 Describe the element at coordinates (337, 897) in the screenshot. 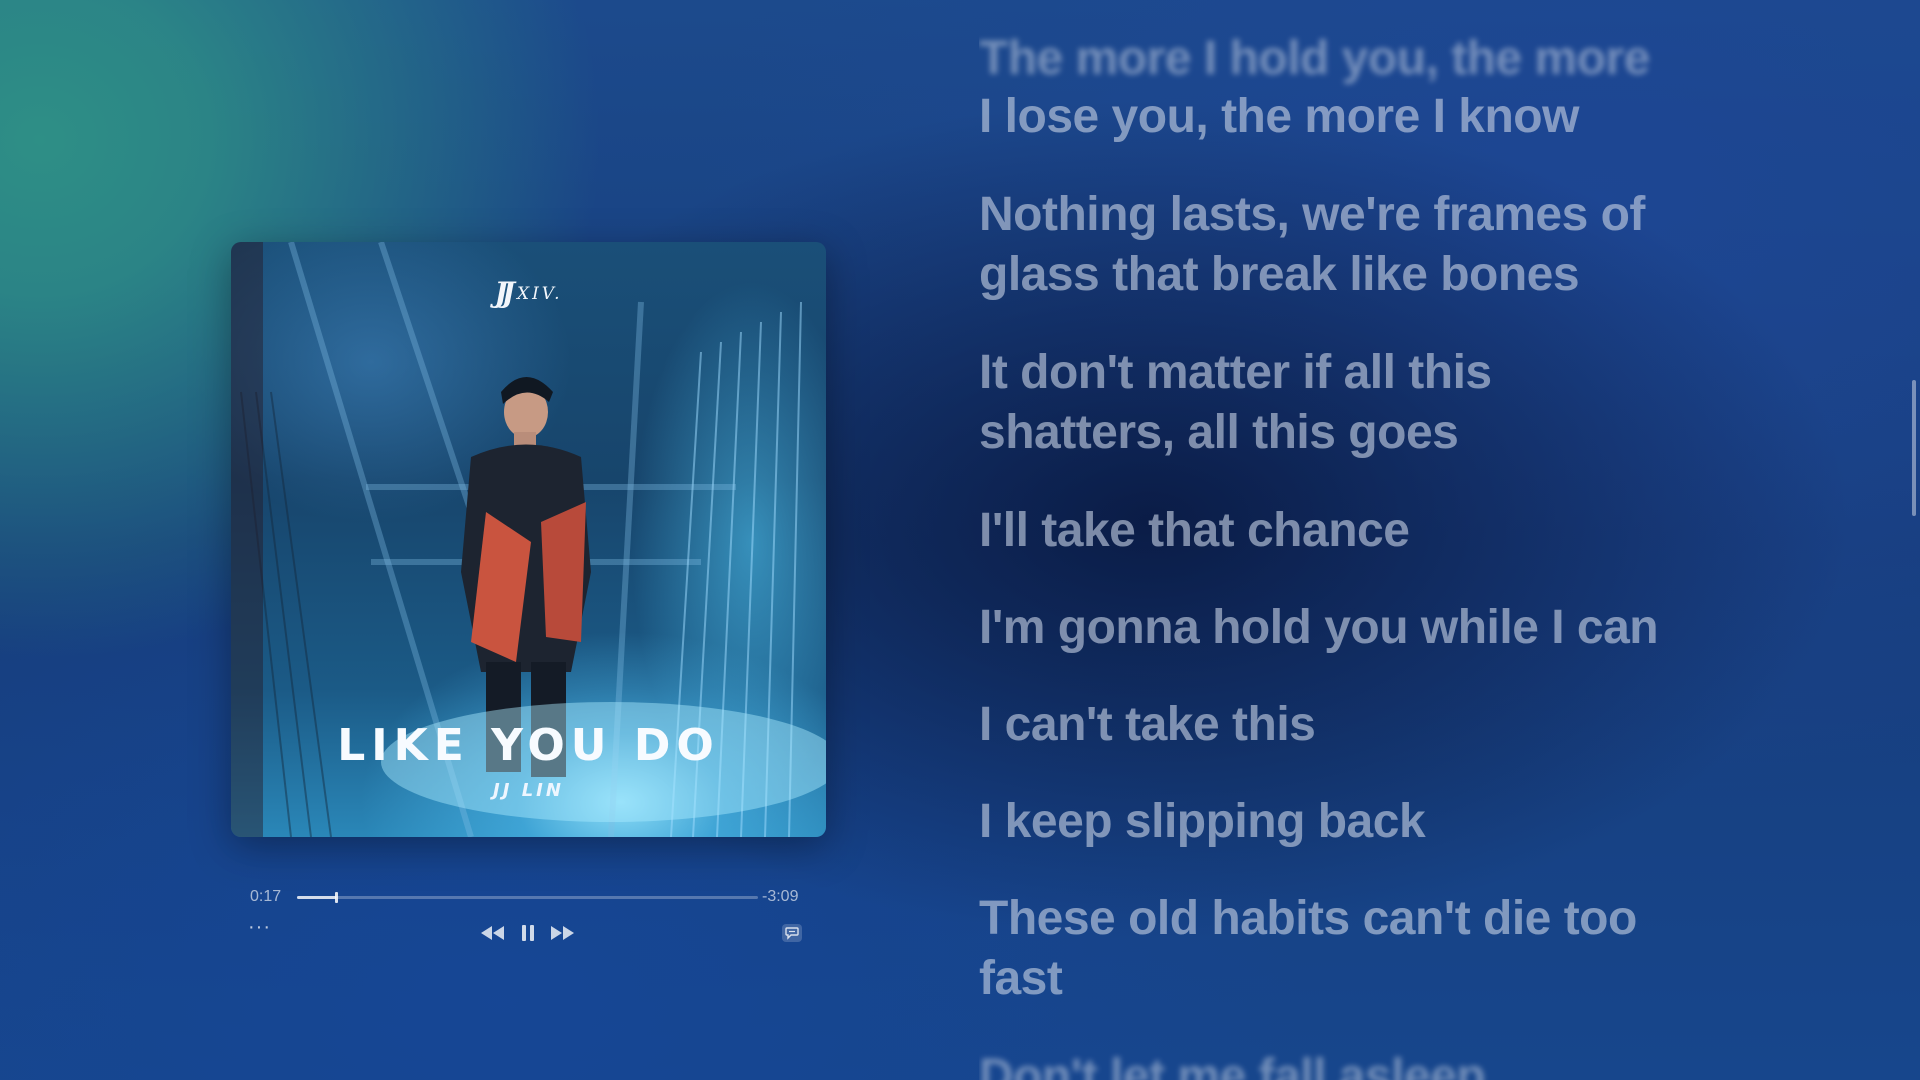

I see `progress-handle` at that location.